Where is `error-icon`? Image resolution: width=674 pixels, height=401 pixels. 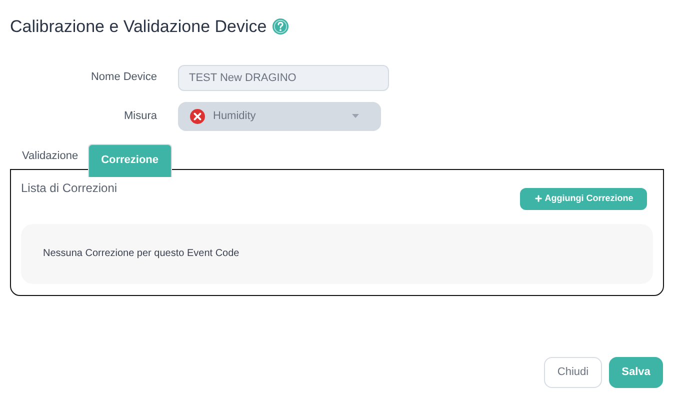
error-icon is located at coordinates (197, 116).